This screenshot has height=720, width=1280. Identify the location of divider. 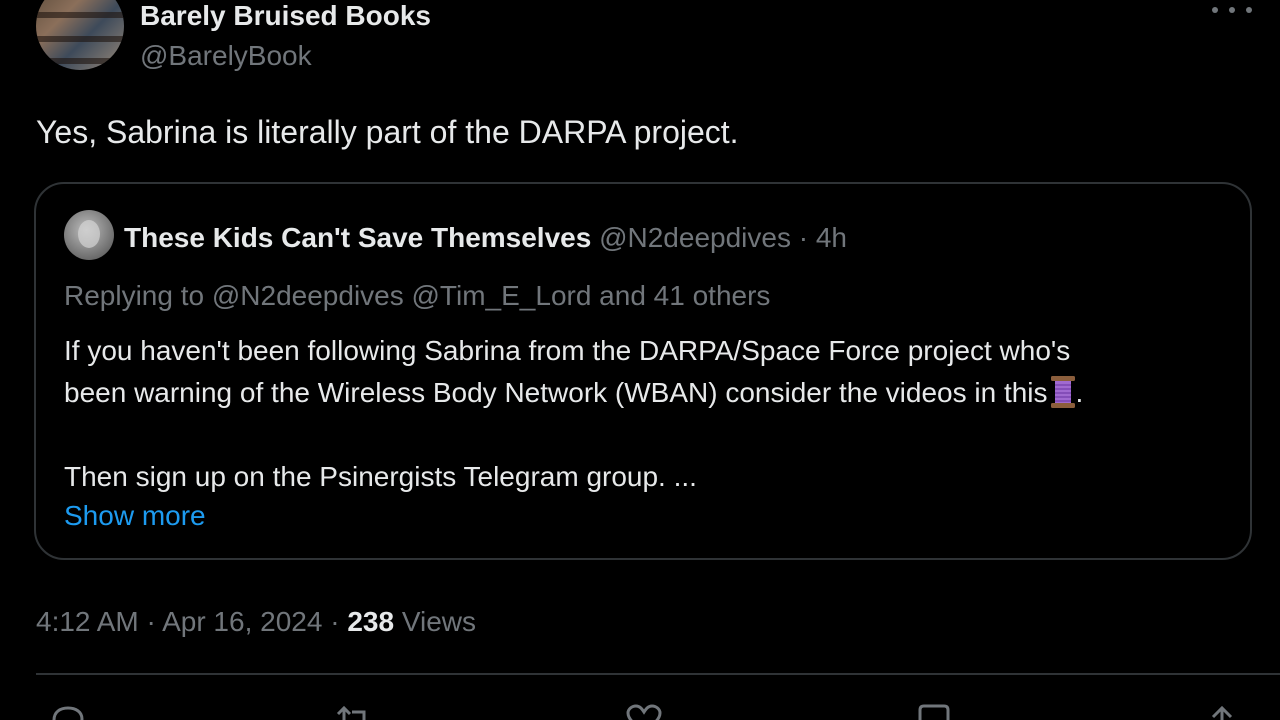
(658, 674).